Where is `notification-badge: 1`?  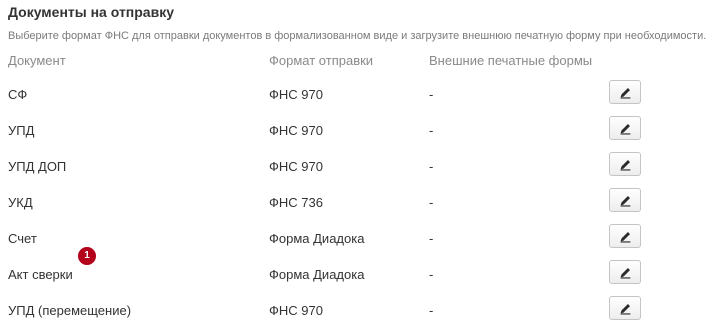 notification-badge: 1 is located at coordinates (87, 256).